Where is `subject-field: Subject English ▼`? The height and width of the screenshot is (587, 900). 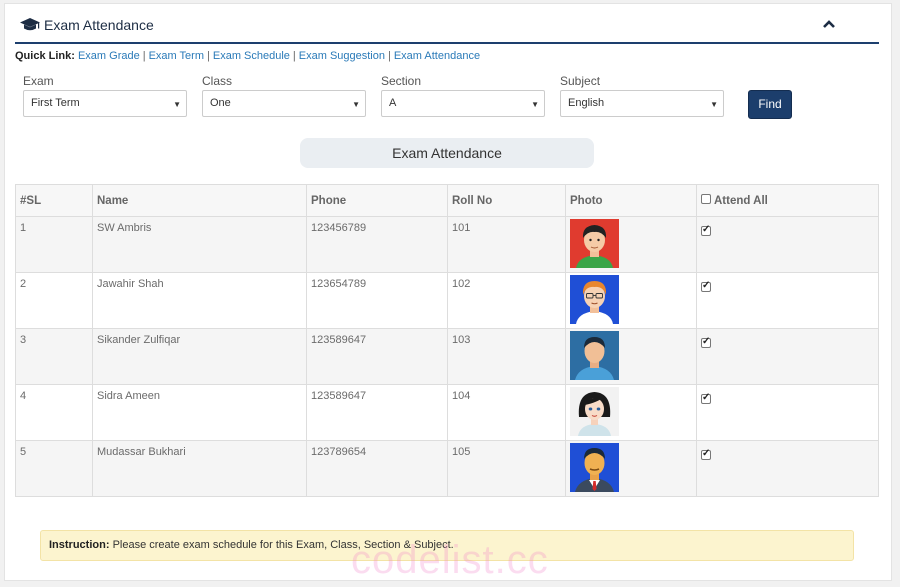 subject-field: Subject English ▼ is located at coordinates (642, 95).